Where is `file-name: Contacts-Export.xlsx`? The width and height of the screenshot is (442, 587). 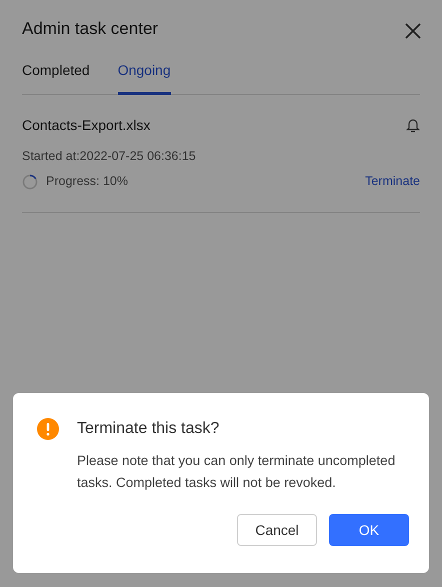 file-name: Contacts-Export.xlsx is located at coordinates (86, 125).